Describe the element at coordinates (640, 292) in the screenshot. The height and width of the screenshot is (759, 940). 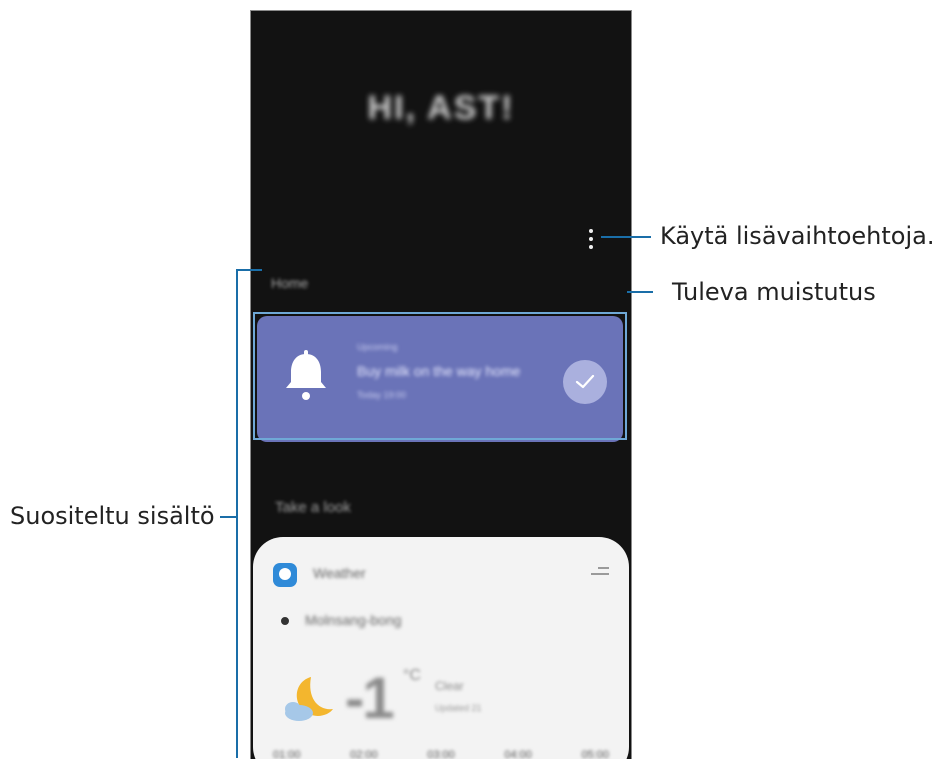
I see `reminder-callout-line` at that location.